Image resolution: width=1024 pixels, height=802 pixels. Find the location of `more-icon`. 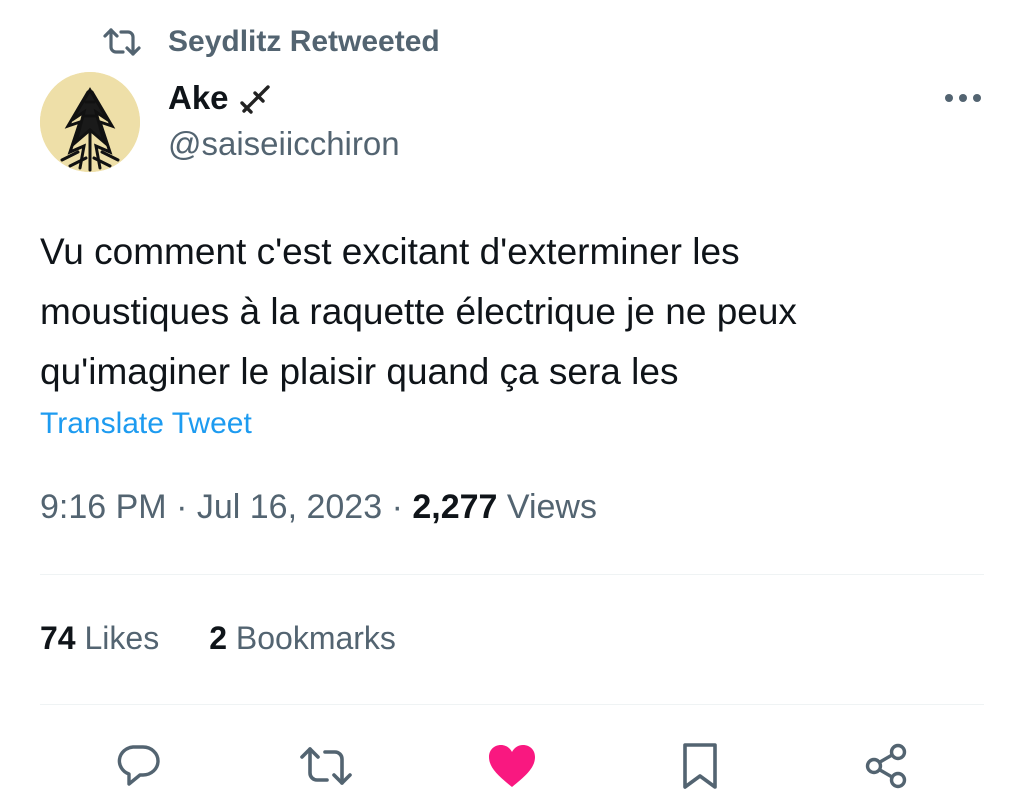

more-icon is located at coordinates (963, 98).